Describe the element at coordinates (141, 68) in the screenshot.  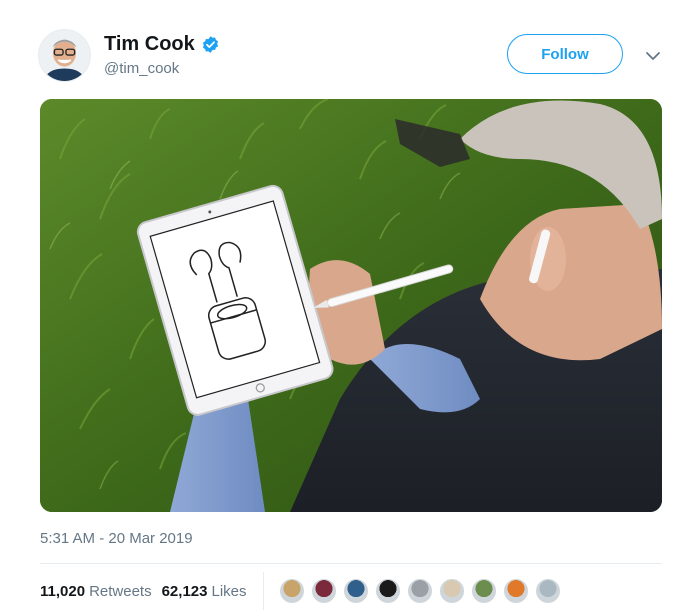
I see `user-handle: @tim_cook` at that location.